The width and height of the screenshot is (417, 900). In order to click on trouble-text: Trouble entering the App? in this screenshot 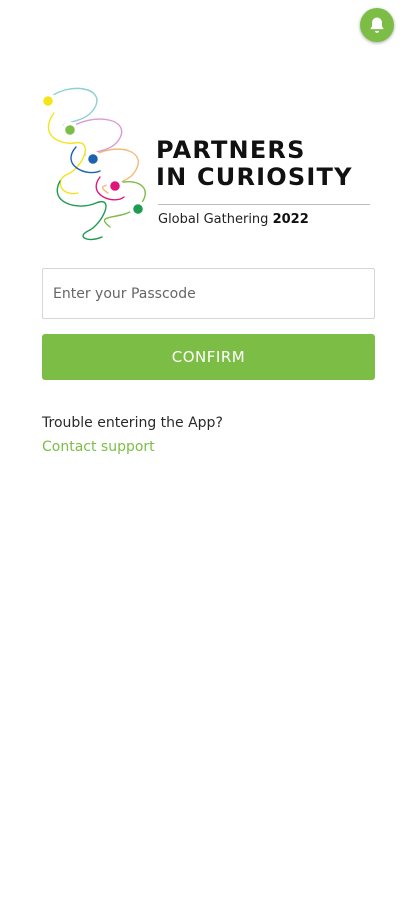, I will do `click(132, 423)`.